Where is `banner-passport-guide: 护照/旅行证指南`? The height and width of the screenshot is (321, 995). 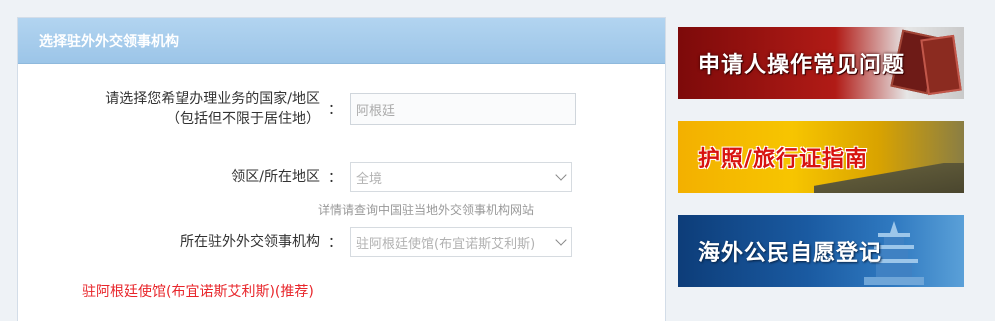 banner-passport-guide: 护照/旅行证指南 is located at coordinates (821, 157).